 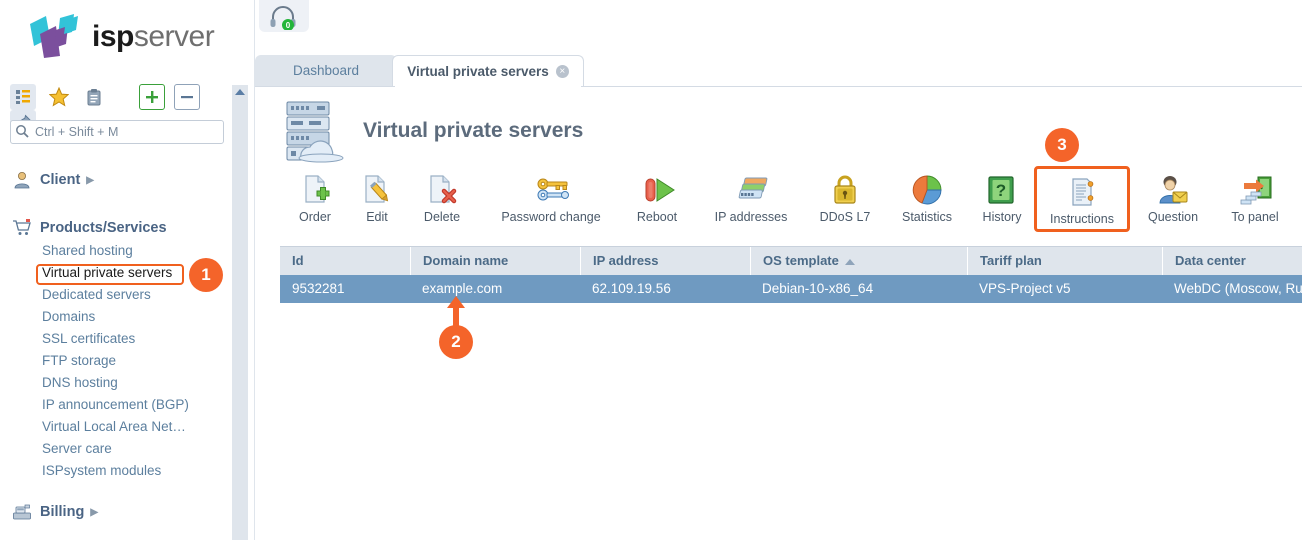 I want to click on server-cloud-icon, so click(x=312, y=131).